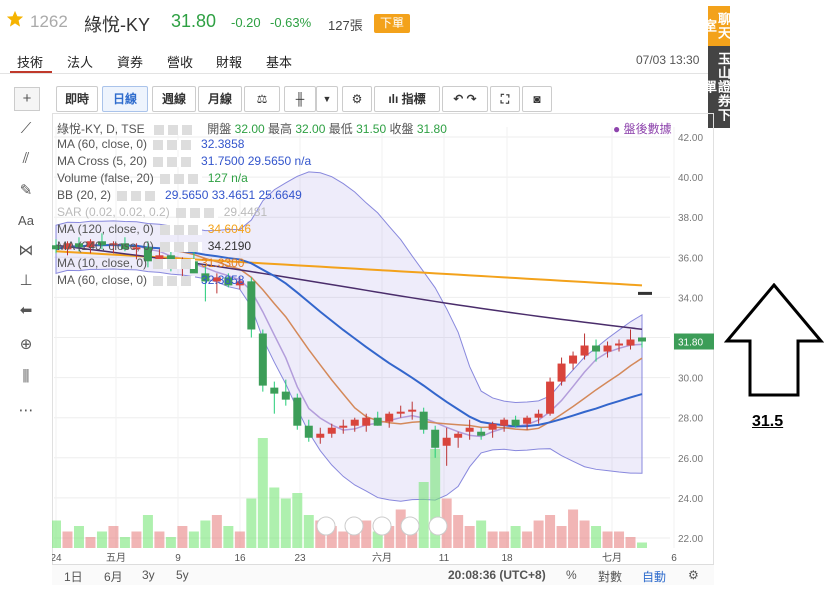  What do you see at coordinates (26, 191) in the screenshot?
I see `brush-icon: ✎` at bounding box center [26, 191].